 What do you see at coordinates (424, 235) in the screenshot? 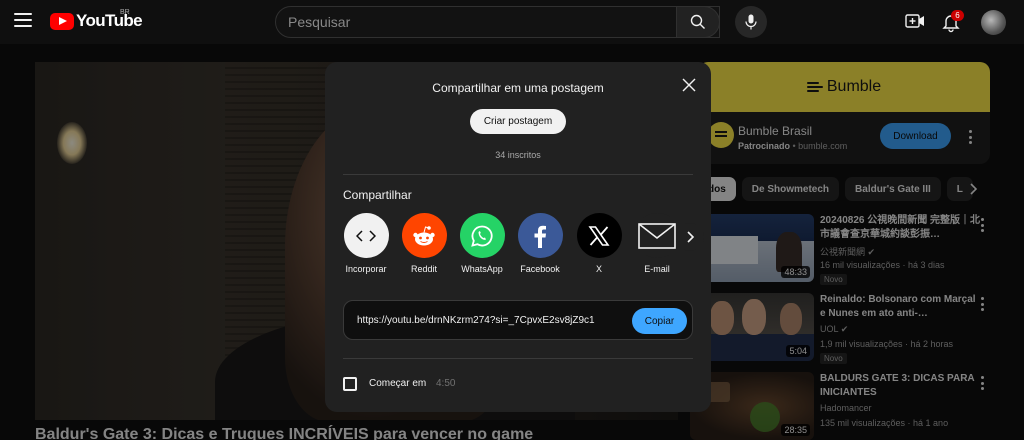
I see `reddit-icon` at bounding box center [424, 235].